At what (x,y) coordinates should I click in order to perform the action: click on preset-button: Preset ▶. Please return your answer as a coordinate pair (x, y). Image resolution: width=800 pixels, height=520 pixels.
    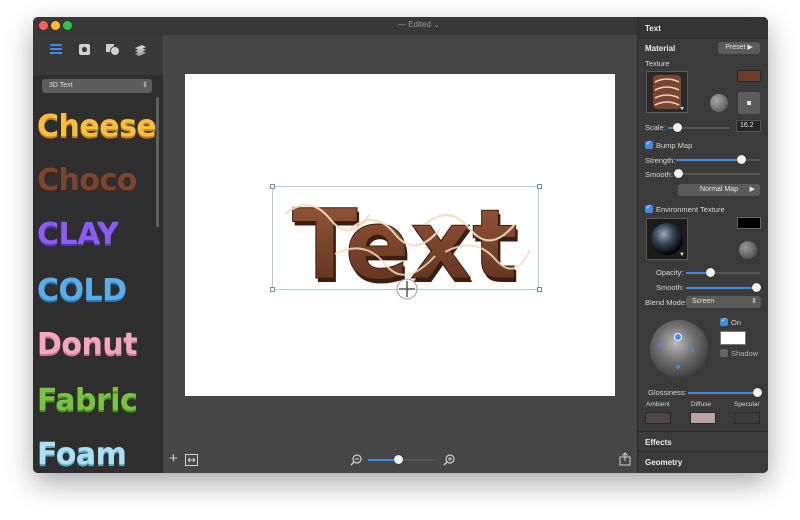
    Looking at the image, I should click on (739, 48).